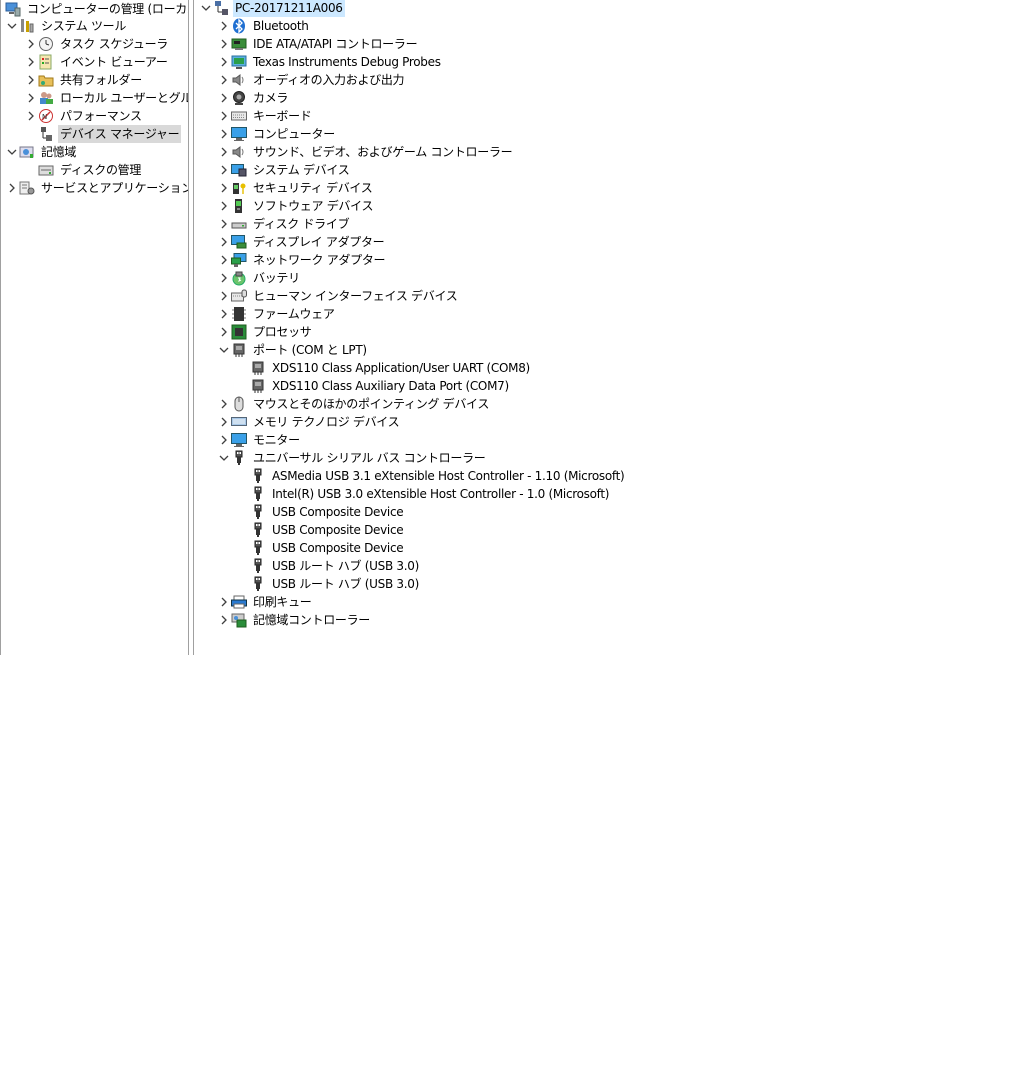 The width and height of the screenshot is (1016, 1075). What do you see at coordinates (84, 80) in the screenshot?
I see `nav-tree-item-5: 共有フォルダー` at bounding box center [84, 80].